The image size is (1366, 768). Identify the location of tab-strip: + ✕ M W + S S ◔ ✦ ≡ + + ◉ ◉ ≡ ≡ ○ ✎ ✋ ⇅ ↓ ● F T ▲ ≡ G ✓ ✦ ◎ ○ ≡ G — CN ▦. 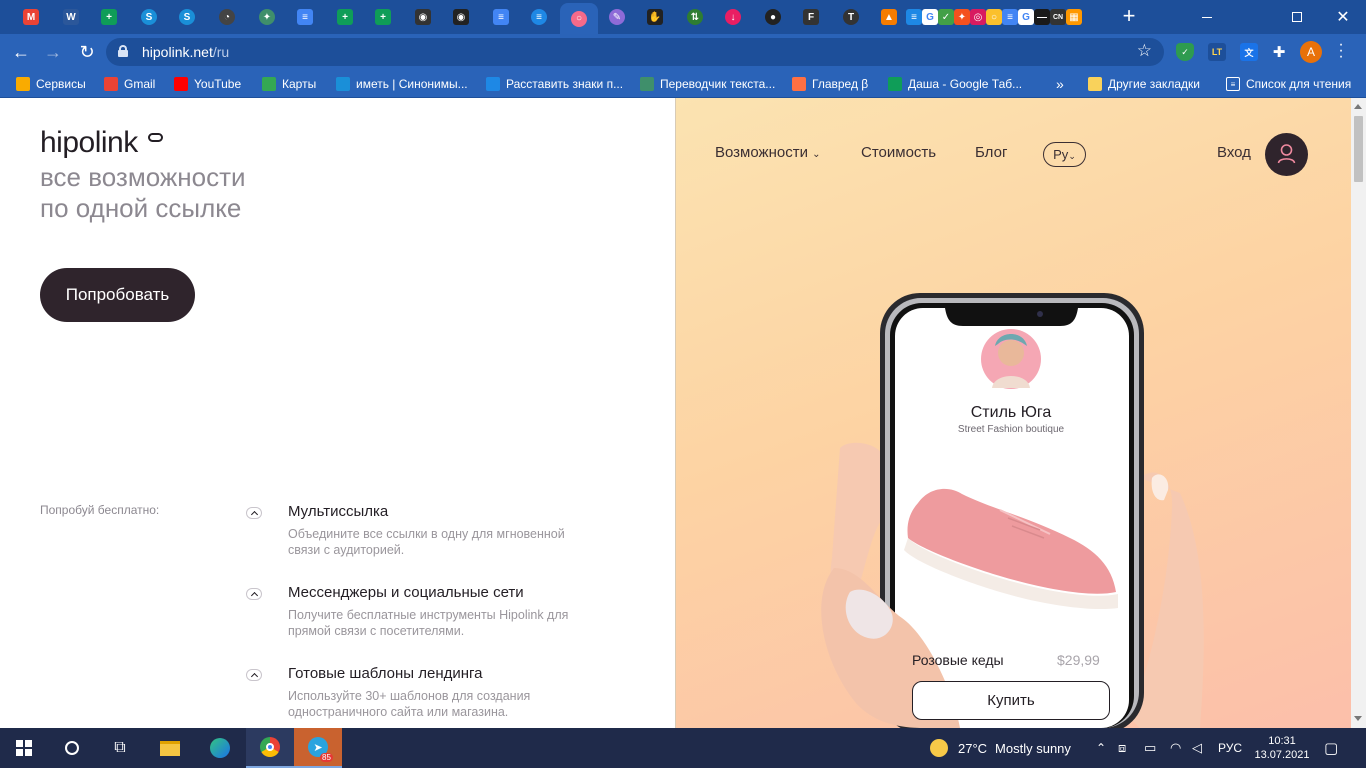
(683, 17).